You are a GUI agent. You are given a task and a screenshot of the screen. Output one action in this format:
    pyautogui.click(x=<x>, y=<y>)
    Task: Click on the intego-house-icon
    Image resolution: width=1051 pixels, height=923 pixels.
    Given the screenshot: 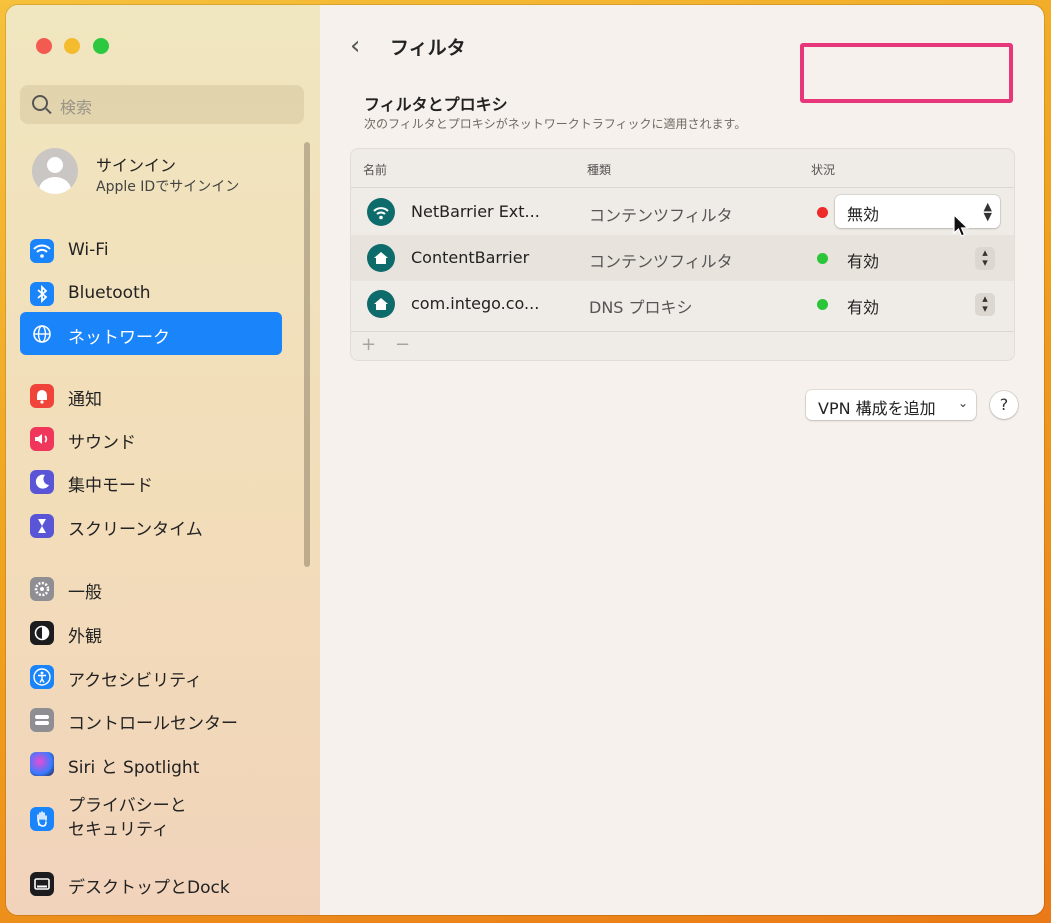 What is the action you would take?
    pyautogui.click(x=381, y=304)
    